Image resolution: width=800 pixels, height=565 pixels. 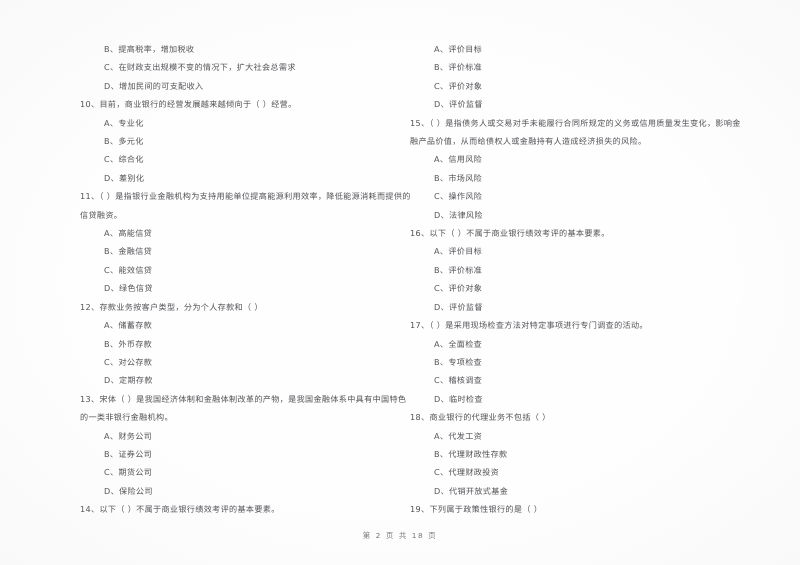 I want to click on answer-option: B、多元化, so click(x=237, y=141).